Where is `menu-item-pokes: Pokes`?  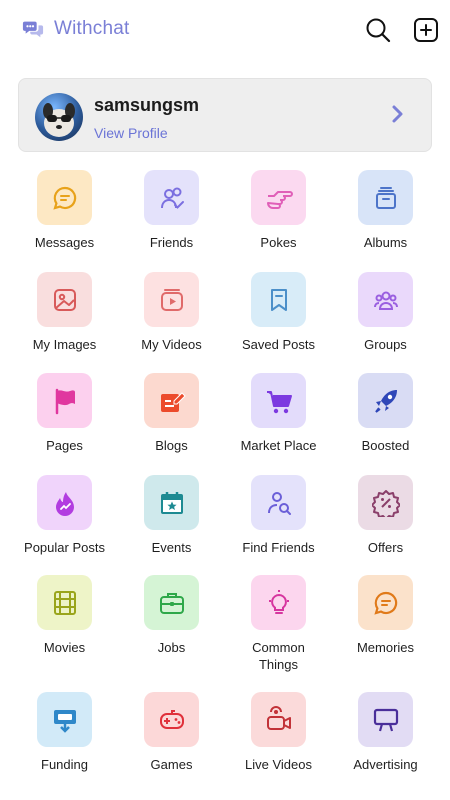 menu-item-pokes: Pokes is located at coordinates (278, 210).